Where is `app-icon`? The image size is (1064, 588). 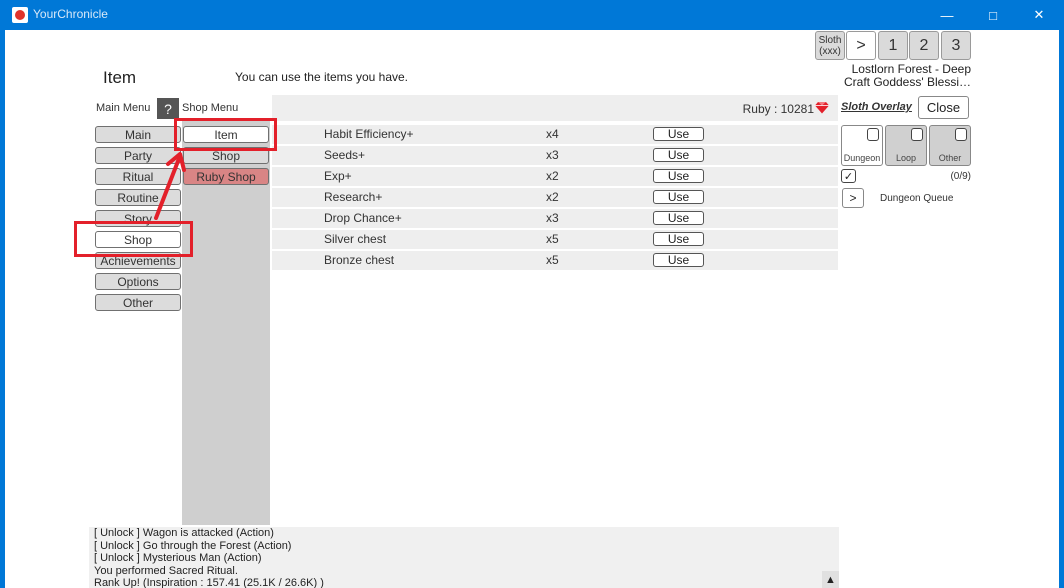
app-icon is located at coordinates (20, 15).